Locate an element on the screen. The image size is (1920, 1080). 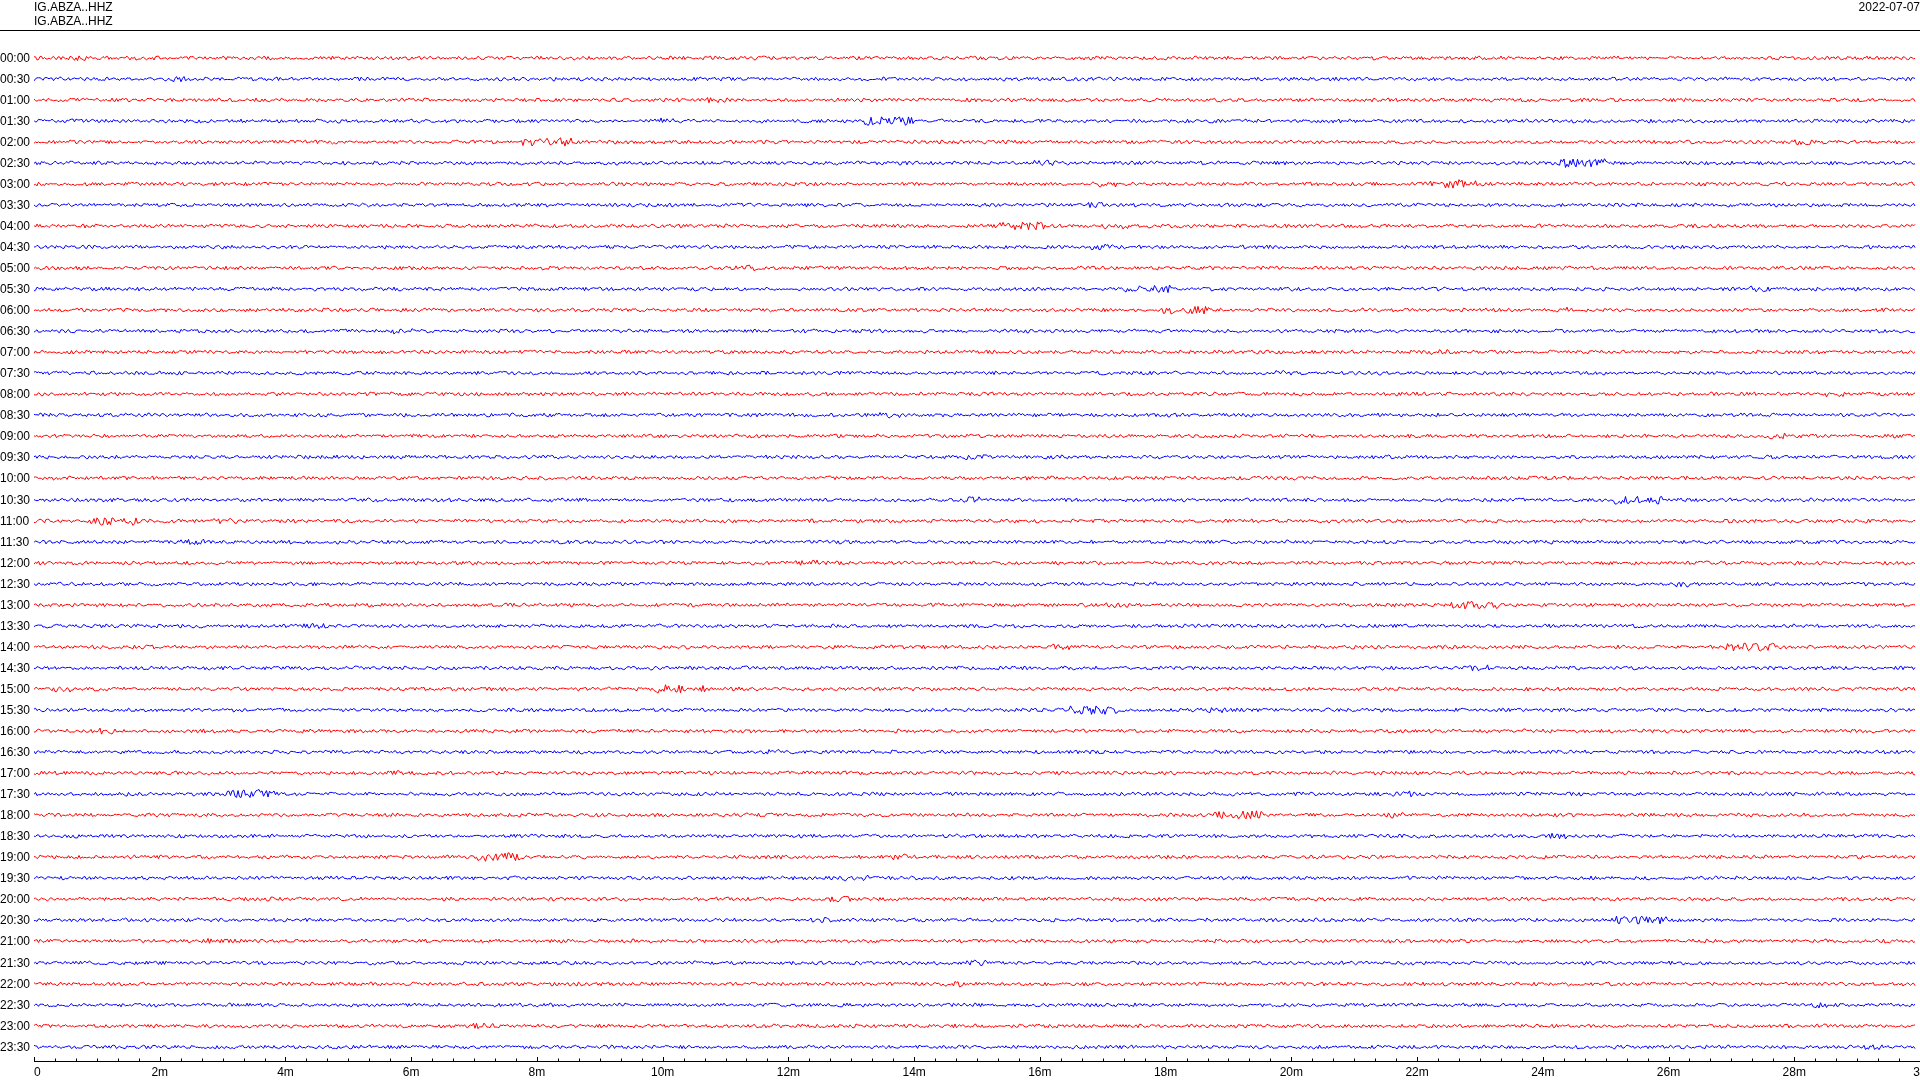
time-label: 20:00 is located at coordinates (15, 899).